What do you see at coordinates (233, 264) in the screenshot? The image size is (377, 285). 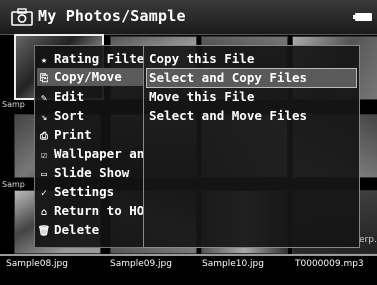 I see `file-name: Sample10.jpg` at bounding box center [233, 264].